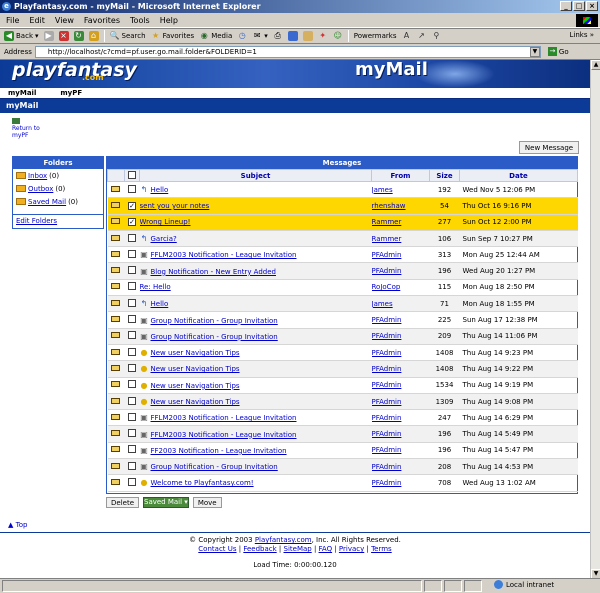 This screenshot has height=593, width=600. I want to click on back-button: ◀ Back ▾, so click(21, 36).